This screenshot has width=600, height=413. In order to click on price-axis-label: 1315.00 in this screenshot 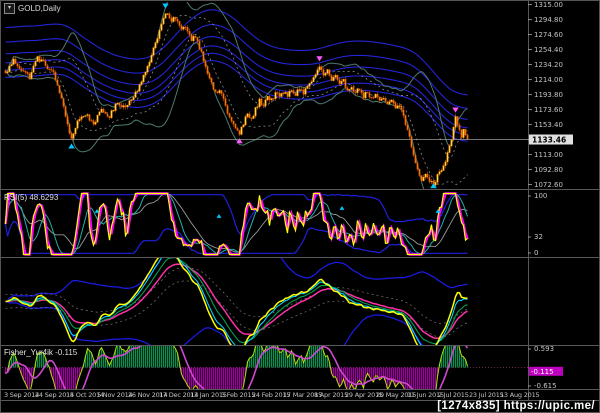, I will do `click(548, 5)`.